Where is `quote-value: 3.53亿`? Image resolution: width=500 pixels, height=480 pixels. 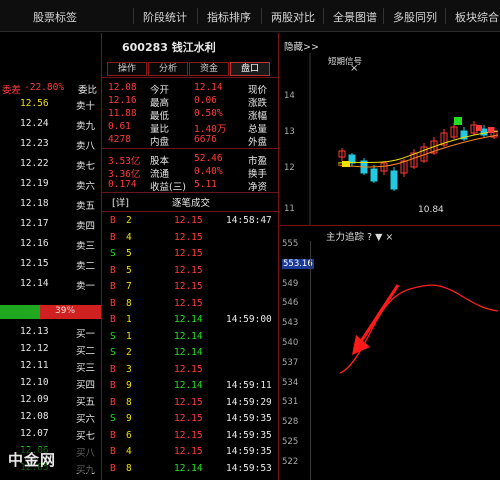
quote-value: 3.53亿 is located at coordinates (124, 161).